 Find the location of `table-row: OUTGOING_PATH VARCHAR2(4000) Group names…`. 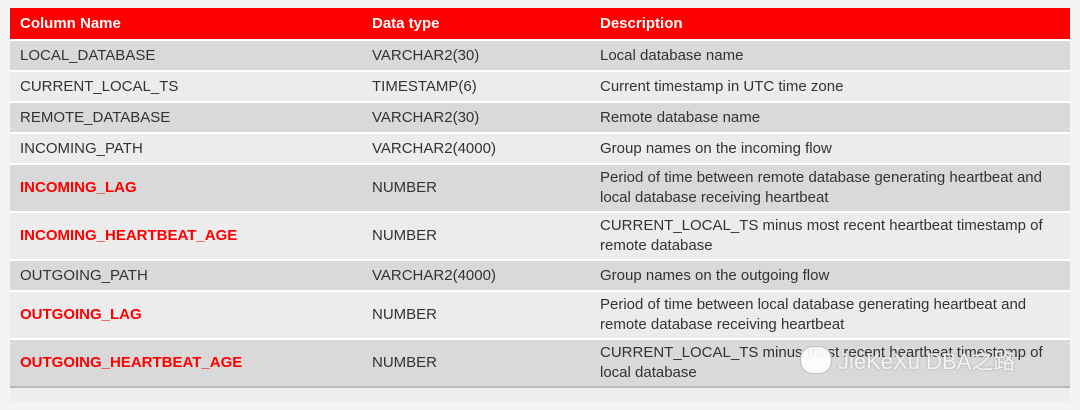

table-row: OUTGOING_PATH VARCHAR2(4000) Group names… is located at coordinates (540, 274).